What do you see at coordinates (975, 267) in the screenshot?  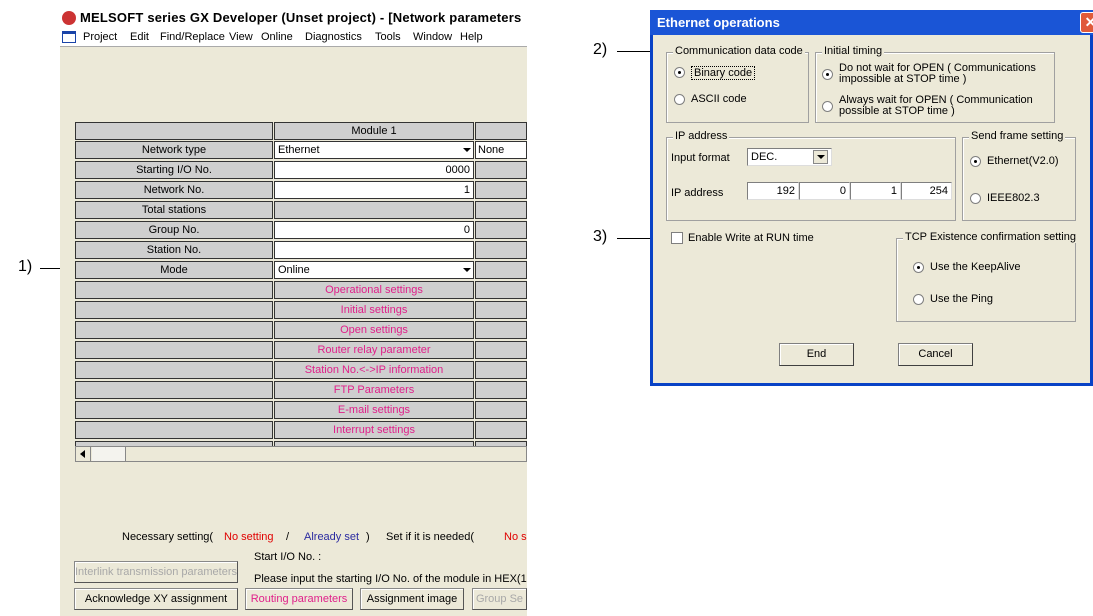 I see `keepalive-label: Use the KeepAlive` at bounding box center [975, 267].